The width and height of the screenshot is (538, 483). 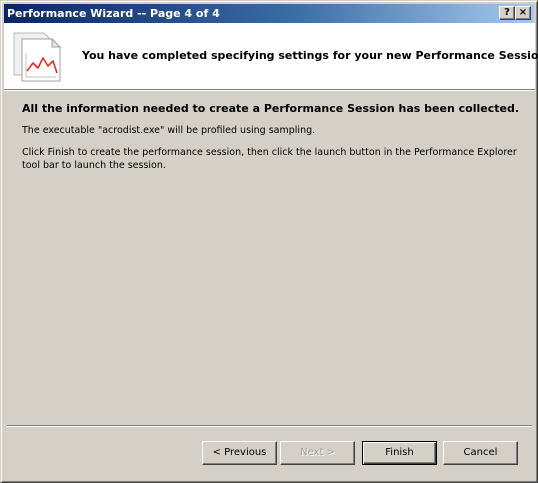 I want to click on title-bar: Performance Wizard -- Page 4 of 4 ? ×, so click(x=269, y=13).